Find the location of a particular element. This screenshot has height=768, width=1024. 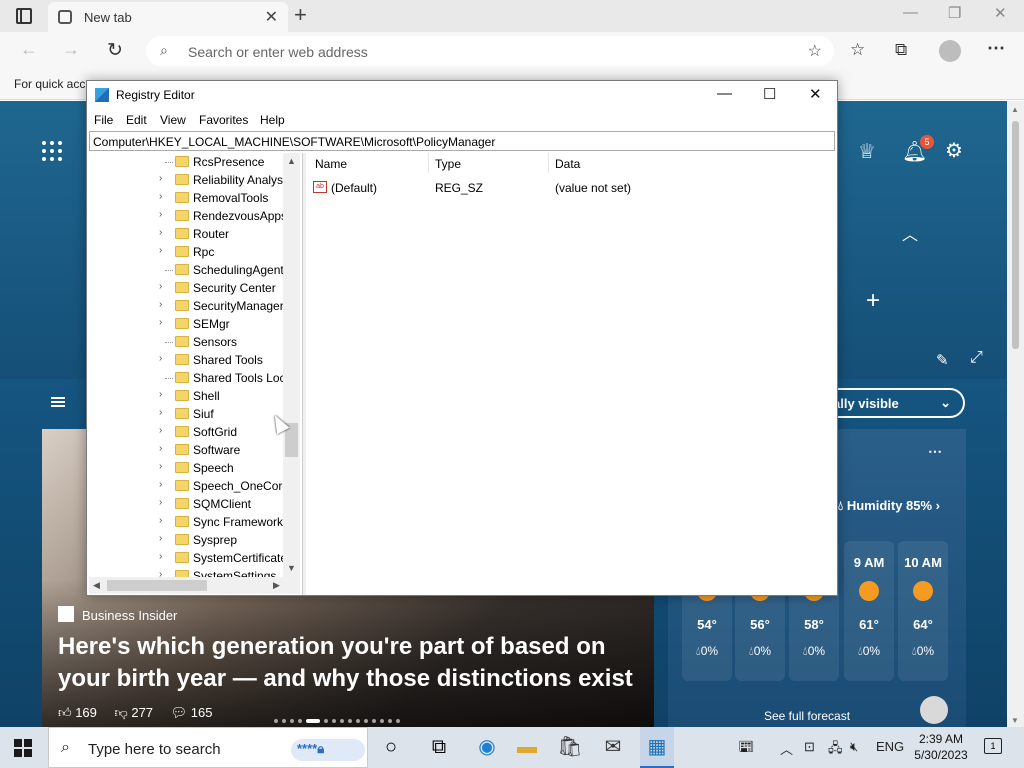

collapse-chevron-icon: ︿ is located at coordinates (910, 233).